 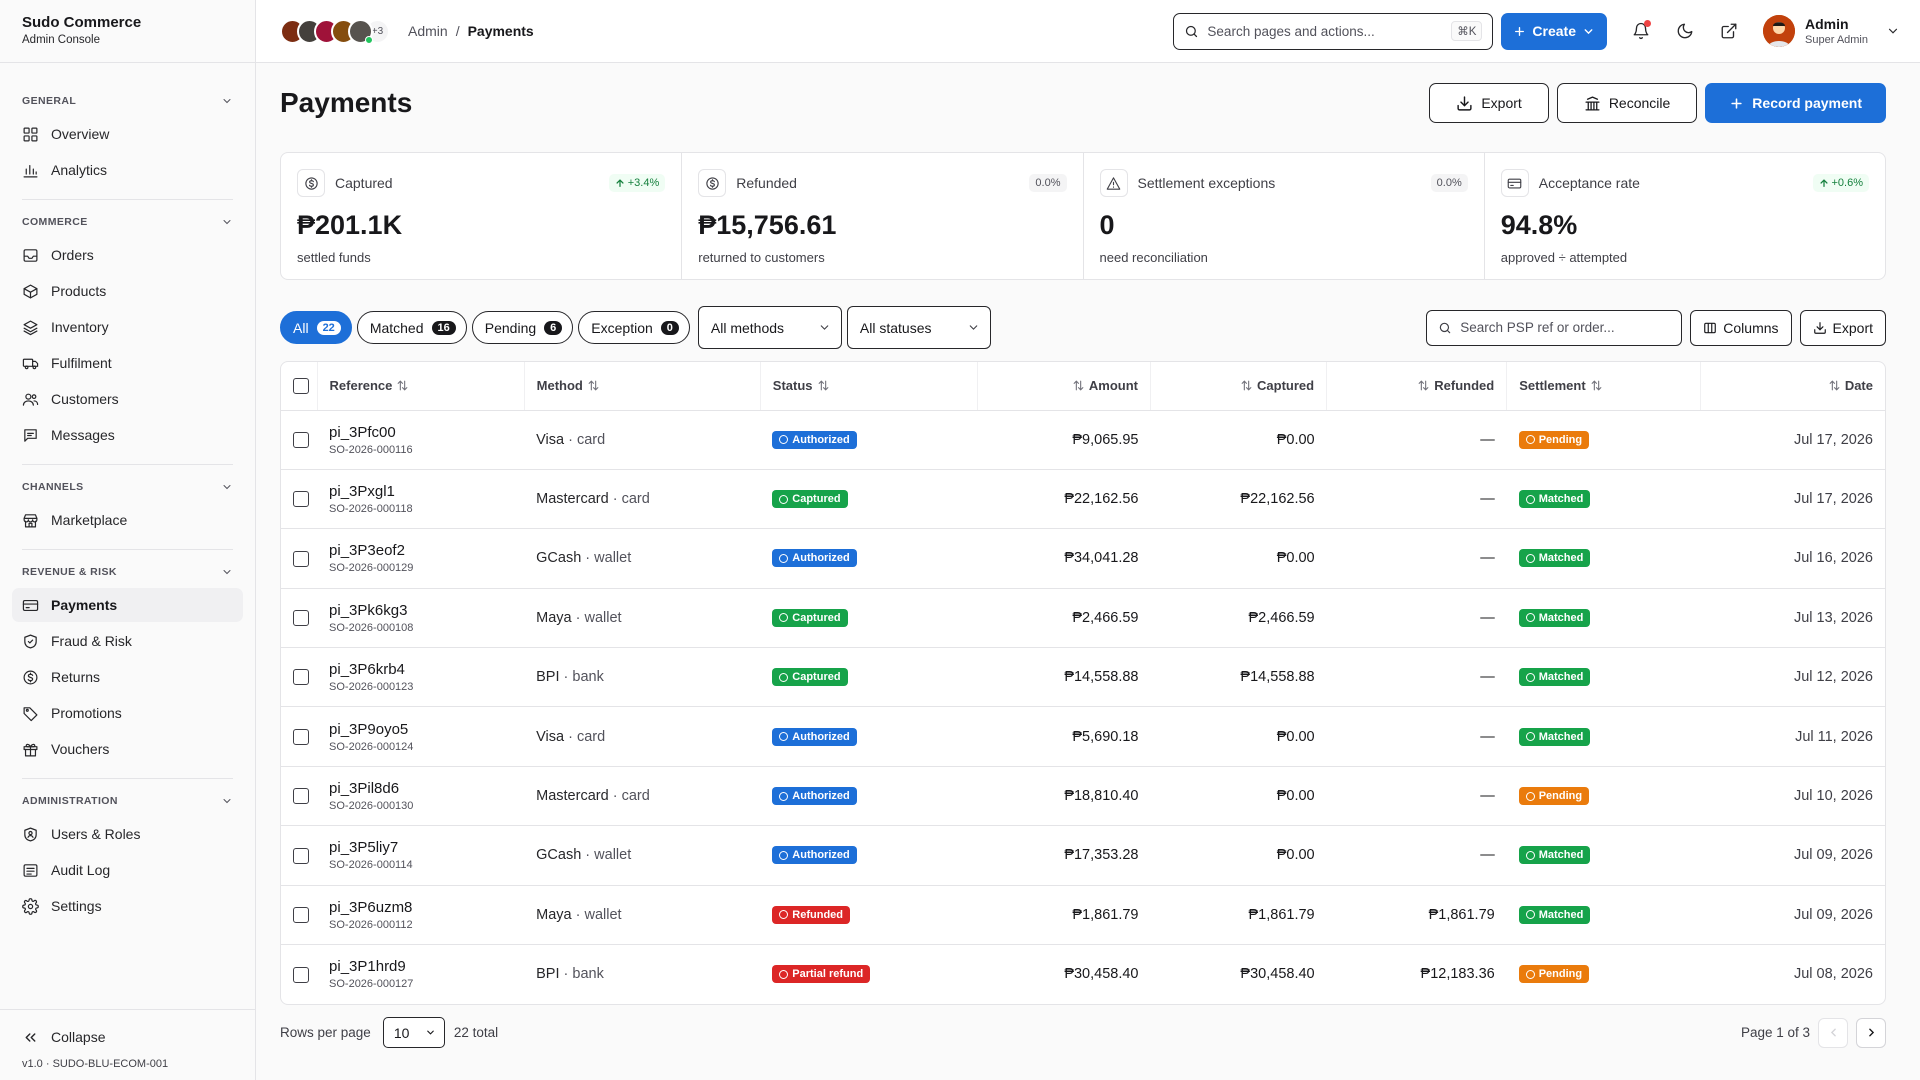 What do you see at coordinates (603, 914) in the screenshot?
I see `payment-method-type: wallet` at bounding box center [603, 914].